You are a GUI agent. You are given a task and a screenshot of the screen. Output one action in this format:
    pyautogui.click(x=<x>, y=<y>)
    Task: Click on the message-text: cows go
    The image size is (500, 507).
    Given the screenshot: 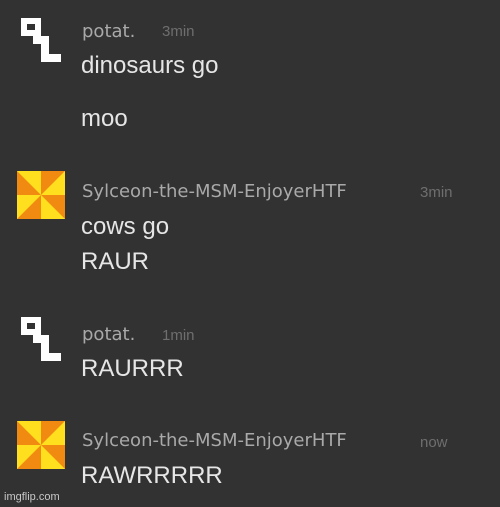 What is the action you would take?
    pyautogui.click(x=125, y=226)
    